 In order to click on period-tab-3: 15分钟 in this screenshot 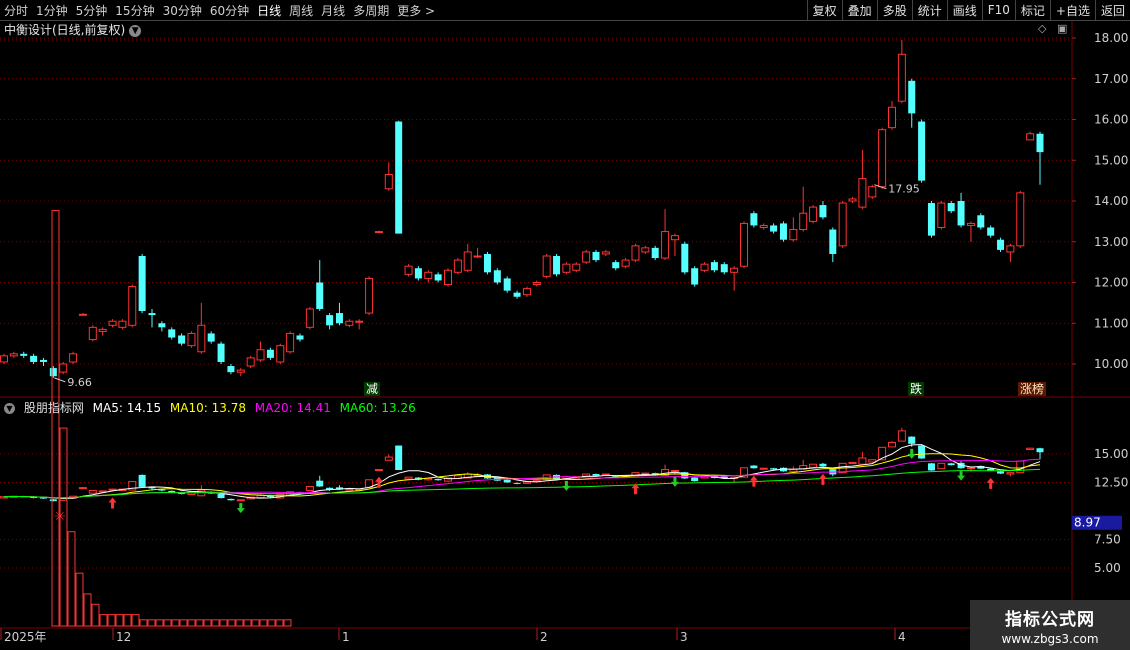, I will do `click(134, 10)`.